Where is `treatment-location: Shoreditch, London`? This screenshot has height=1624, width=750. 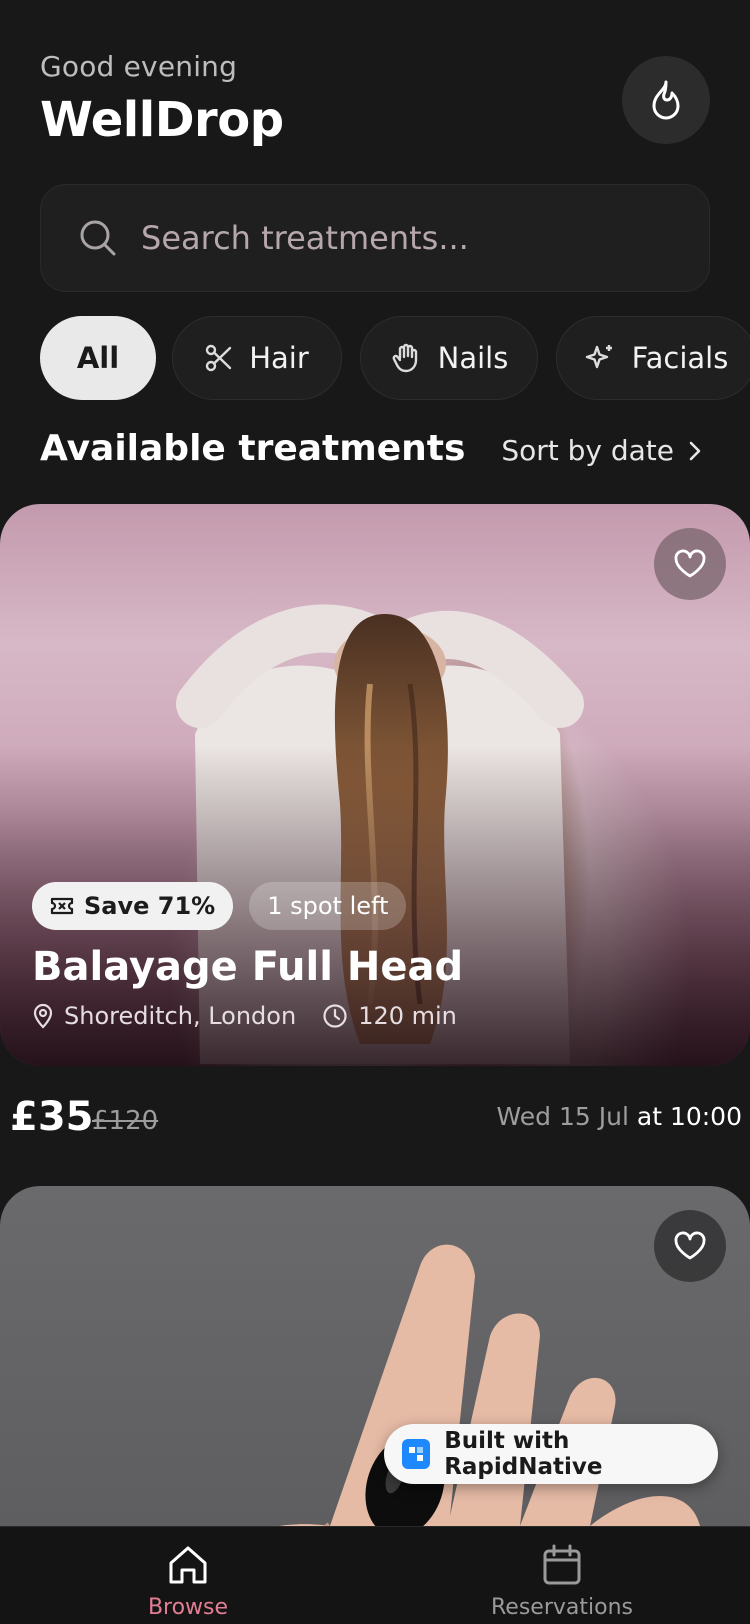
treatment-location: Shoreditch, London is located at coordinates (180, 1016).